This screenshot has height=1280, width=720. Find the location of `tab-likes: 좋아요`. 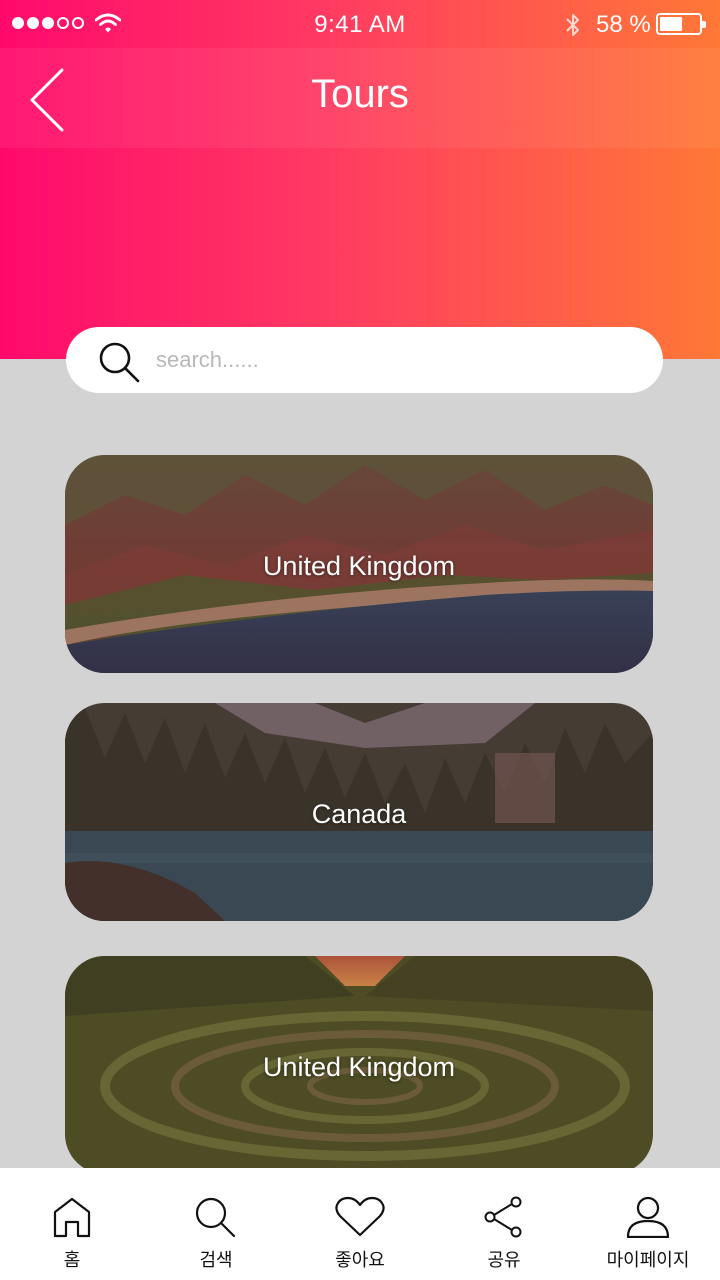

tab-likes: 좋아요 is located at coordinates (360, 1224).